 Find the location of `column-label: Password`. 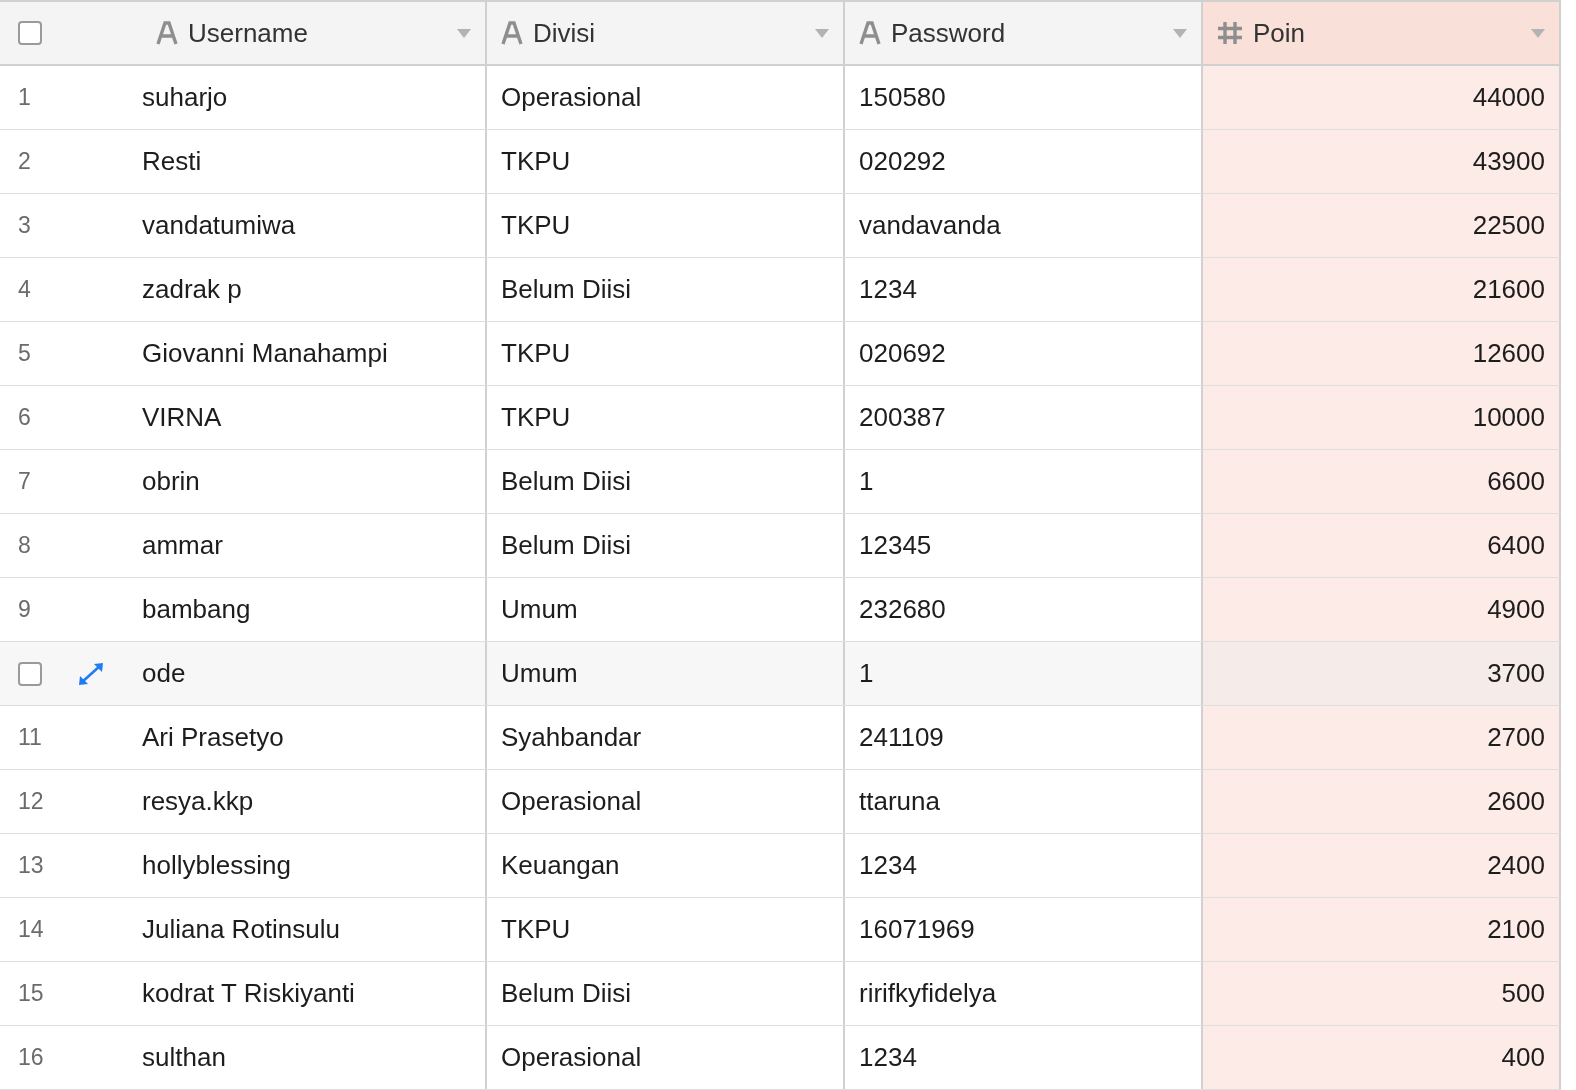

column-label: Password is located at coordinates (949, 33).